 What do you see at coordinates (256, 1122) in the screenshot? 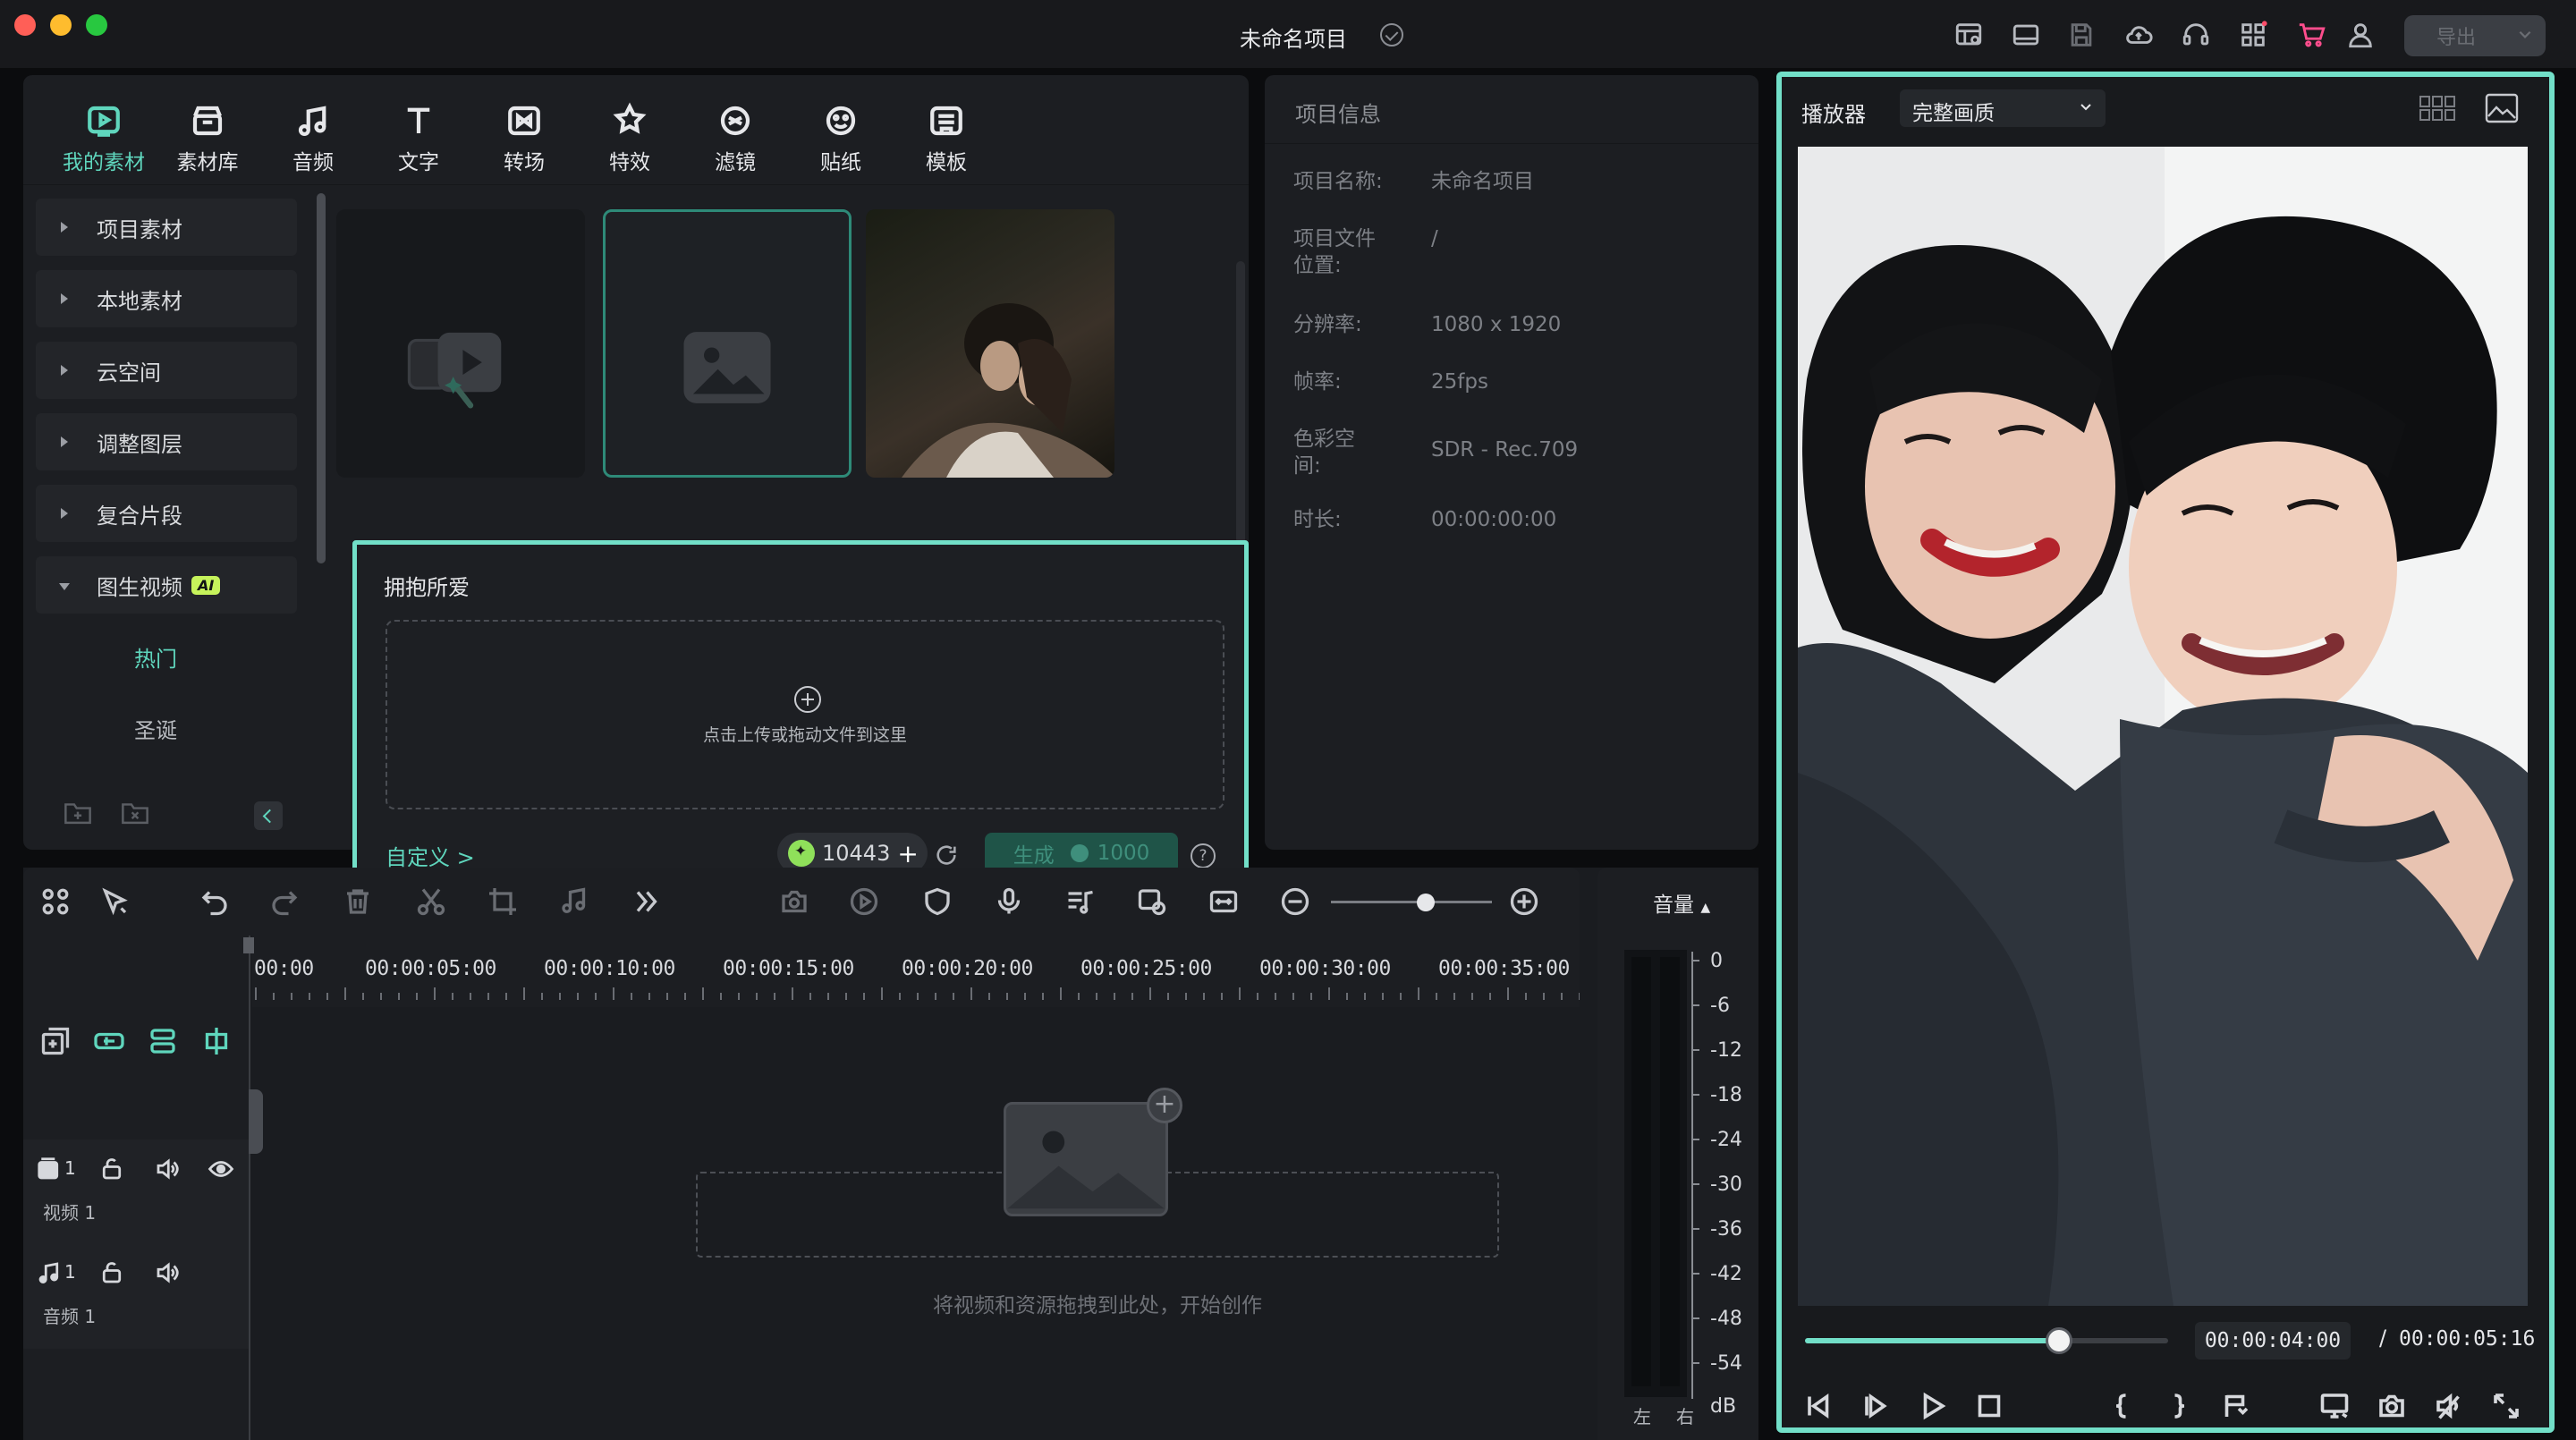
I see `track-resize-handle` at bounding box center [256, 1122].